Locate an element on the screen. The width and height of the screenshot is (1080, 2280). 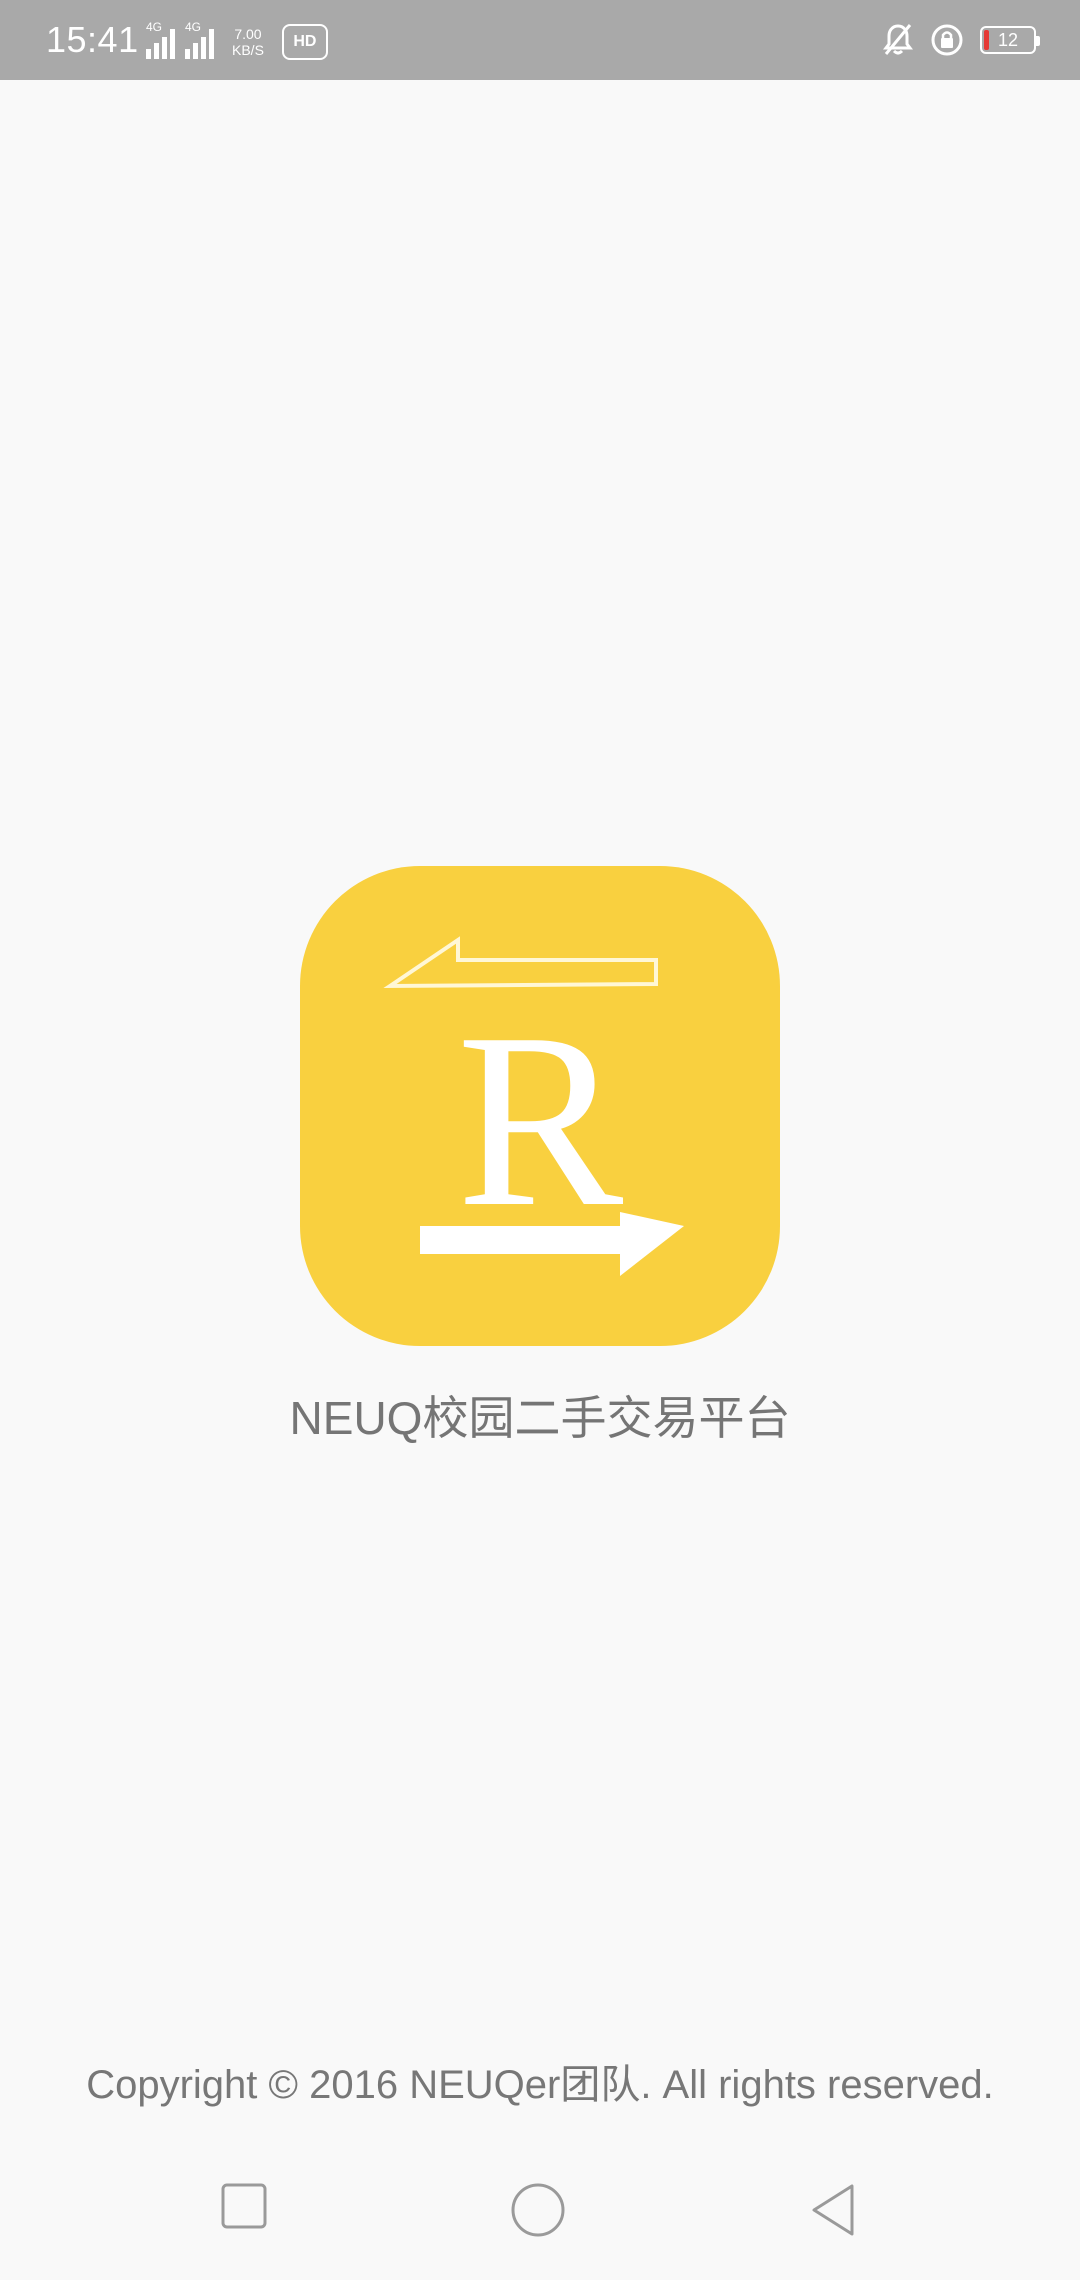
network-speed-value: 7.00 is located at coordinates (248, 34).